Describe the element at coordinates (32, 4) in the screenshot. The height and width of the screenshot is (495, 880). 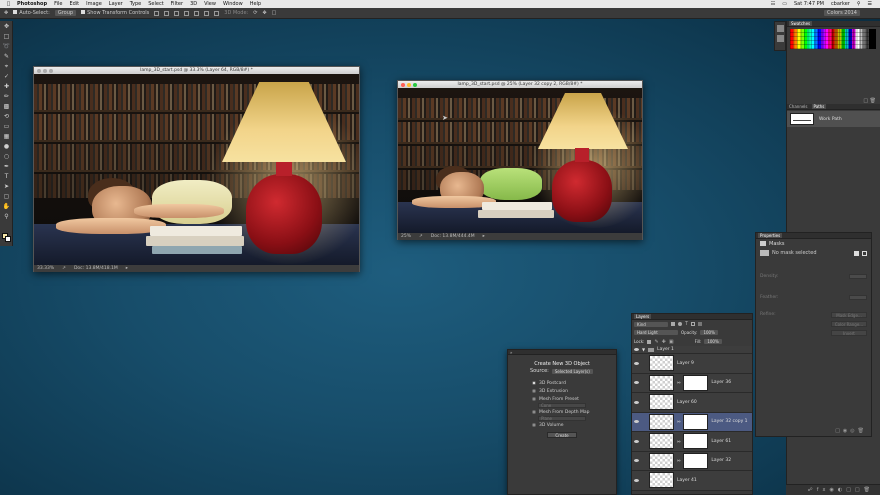
I see `menu-app-photoshop: Photoshop` at that location.